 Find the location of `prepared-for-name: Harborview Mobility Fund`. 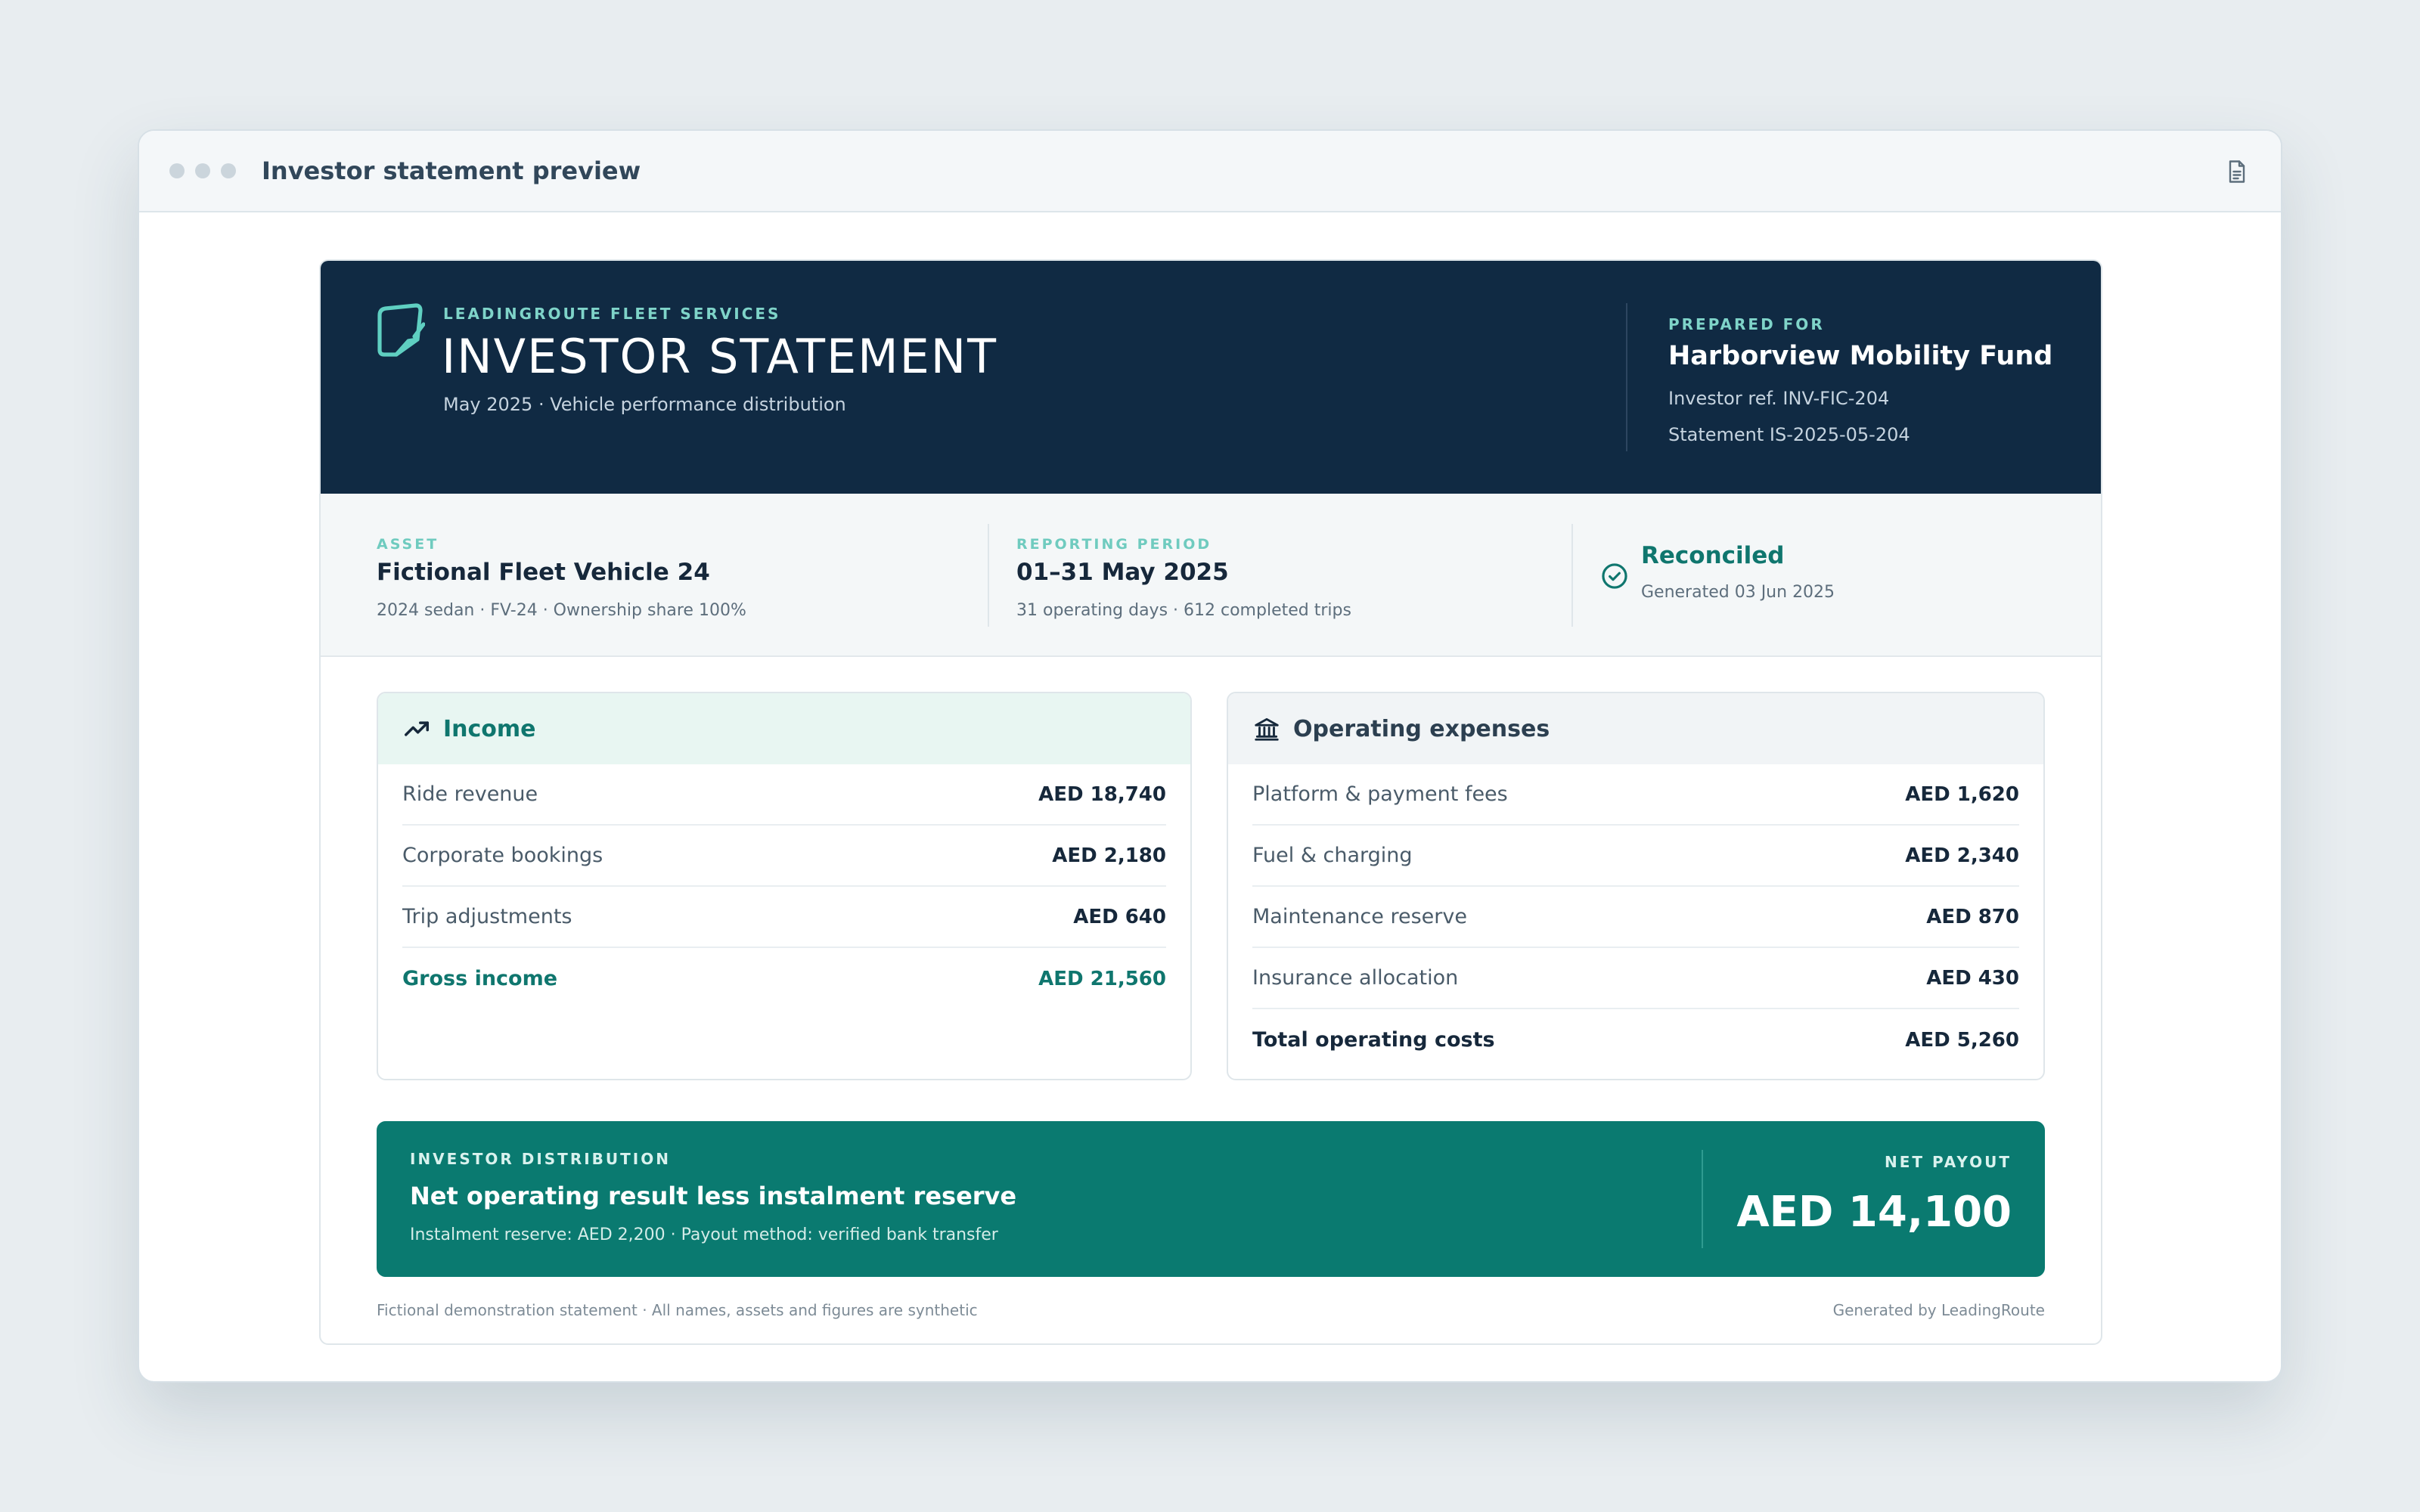

prepared-for-name: Harborview Mobility Fund is located at coordinates (1860, 356).